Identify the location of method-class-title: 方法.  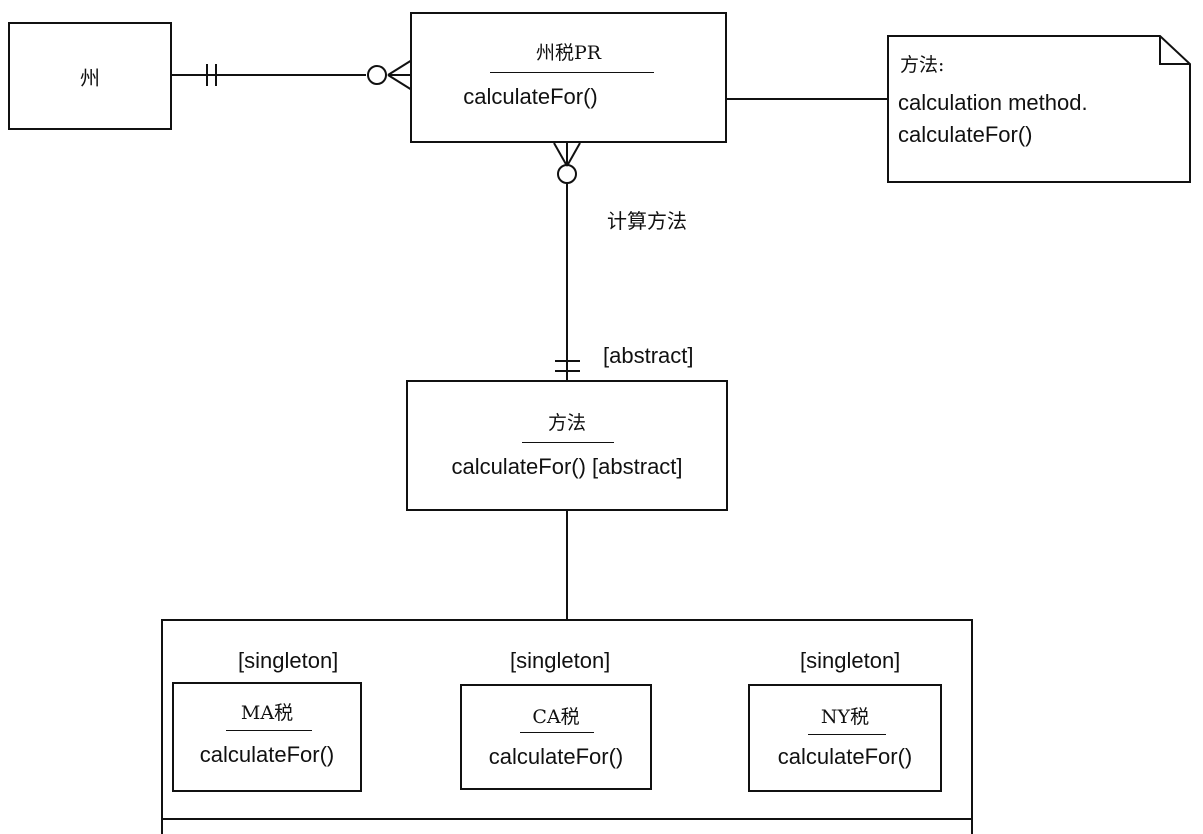
(566, 423).